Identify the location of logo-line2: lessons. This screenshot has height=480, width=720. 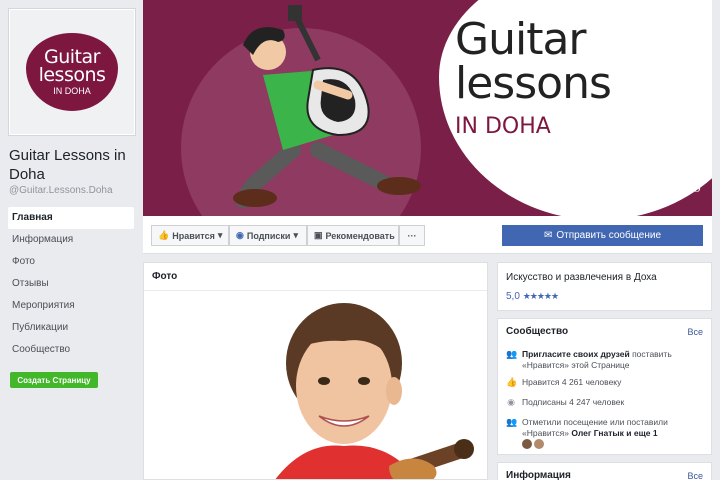
(72, 75).